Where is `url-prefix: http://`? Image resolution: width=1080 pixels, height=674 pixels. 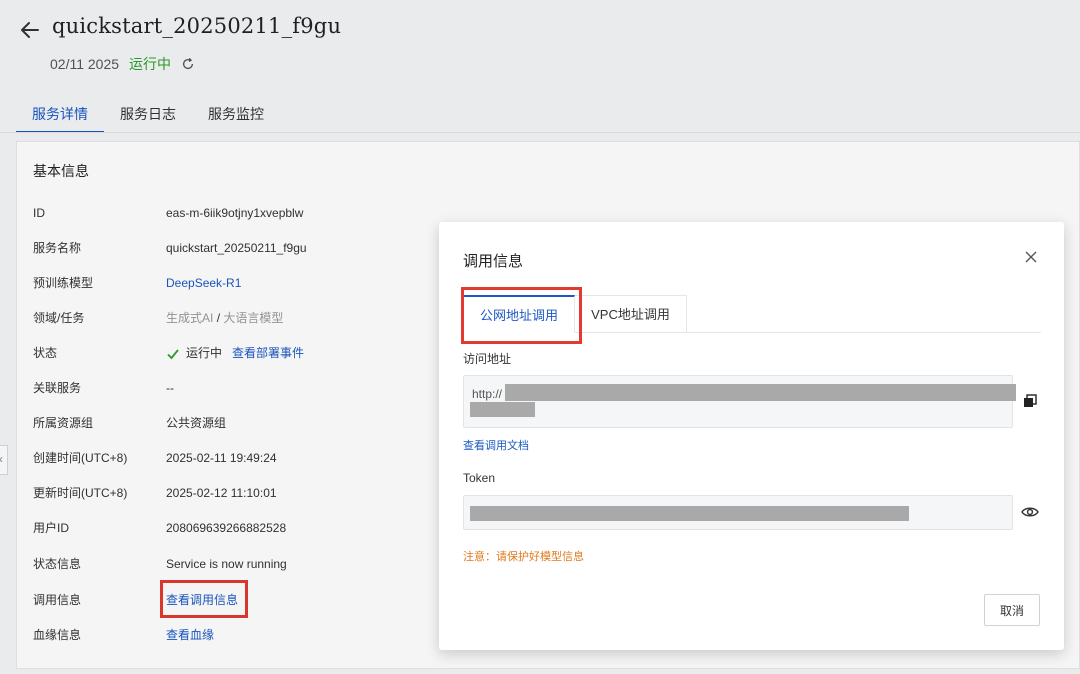 url-prefix: http:// is located at coordinates (487, 394).